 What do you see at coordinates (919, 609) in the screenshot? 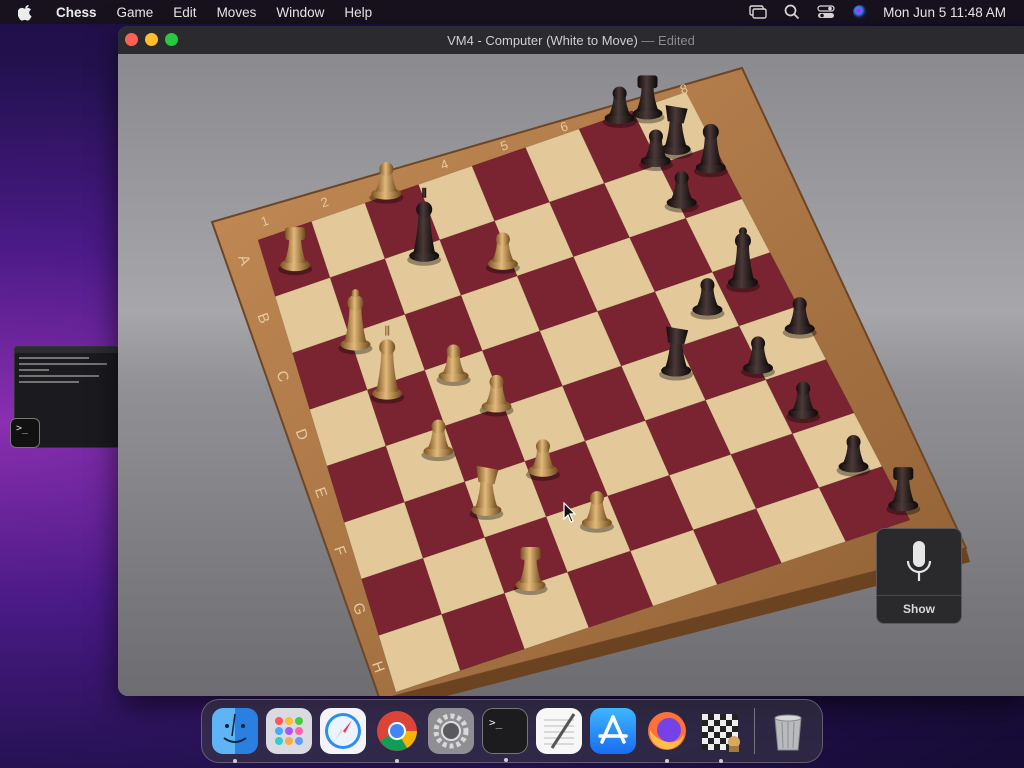
I see `voice-show-button: Show` at bounding box center [919, 609].